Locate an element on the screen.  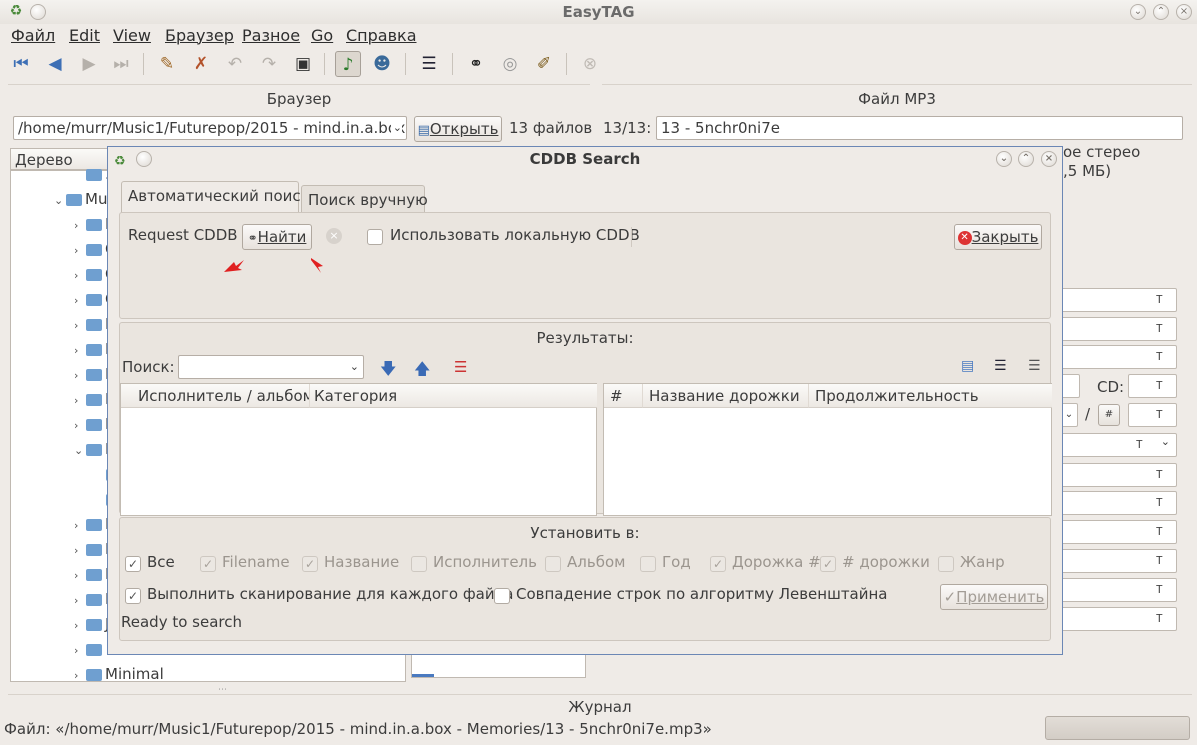
tag-field-comment: T is located at coordinates (1118, 475).